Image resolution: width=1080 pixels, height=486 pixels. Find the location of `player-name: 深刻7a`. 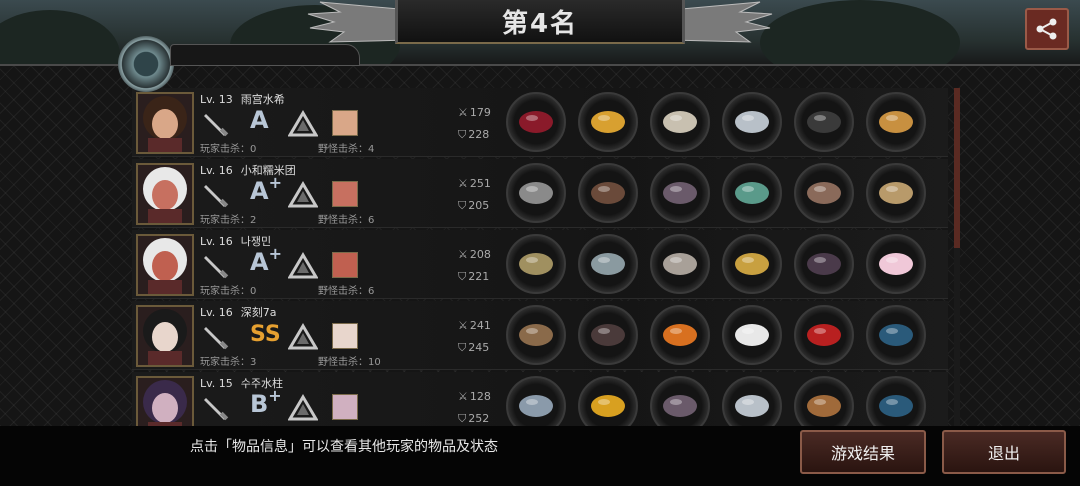

player-name: 深刻7a is located at coordinates (258, 312).